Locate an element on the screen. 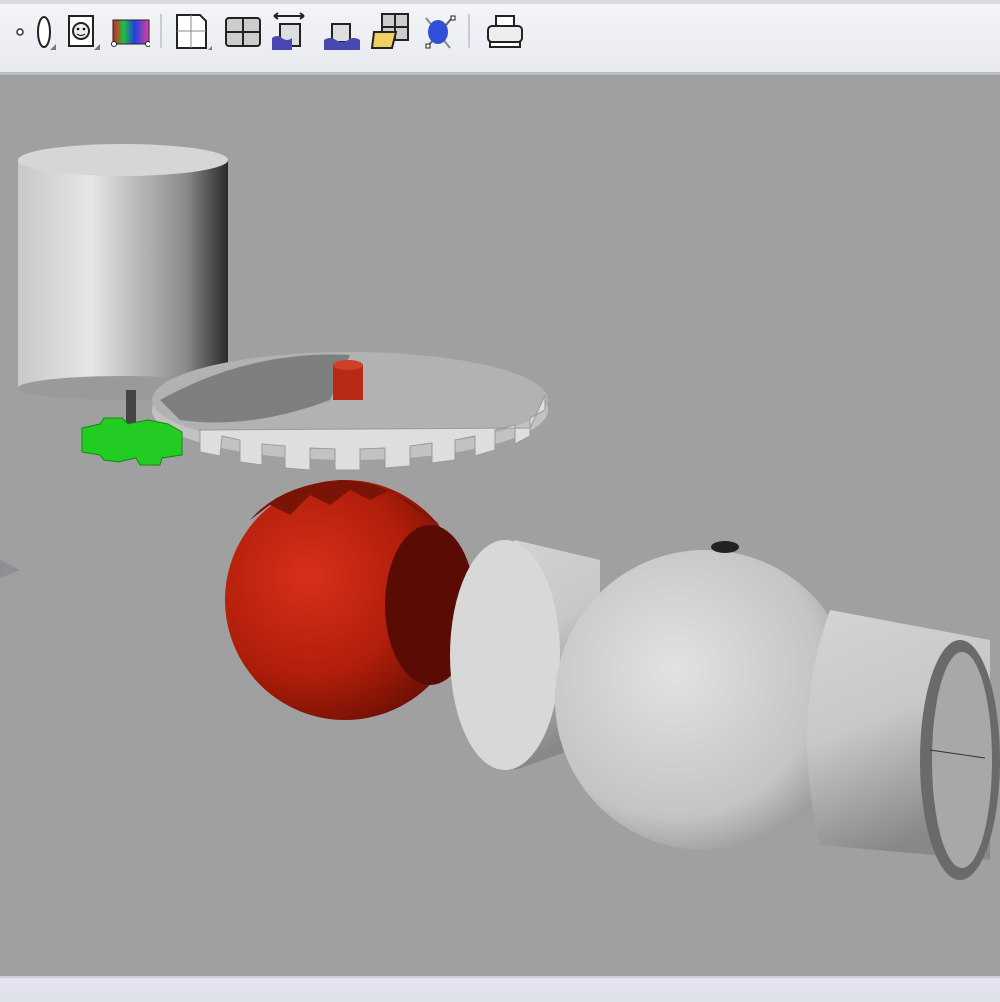 This screenshot has height=1002, width=1000. red-sphere is located at coordinates (350, 600).